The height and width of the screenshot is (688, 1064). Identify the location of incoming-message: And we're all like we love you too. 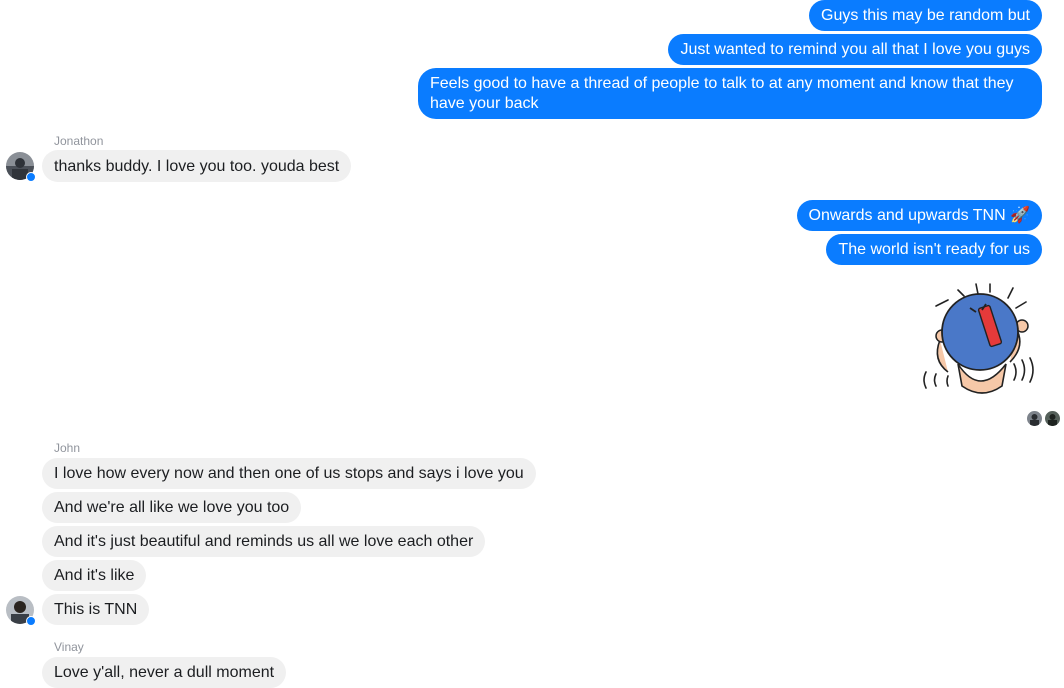
(172, 507).